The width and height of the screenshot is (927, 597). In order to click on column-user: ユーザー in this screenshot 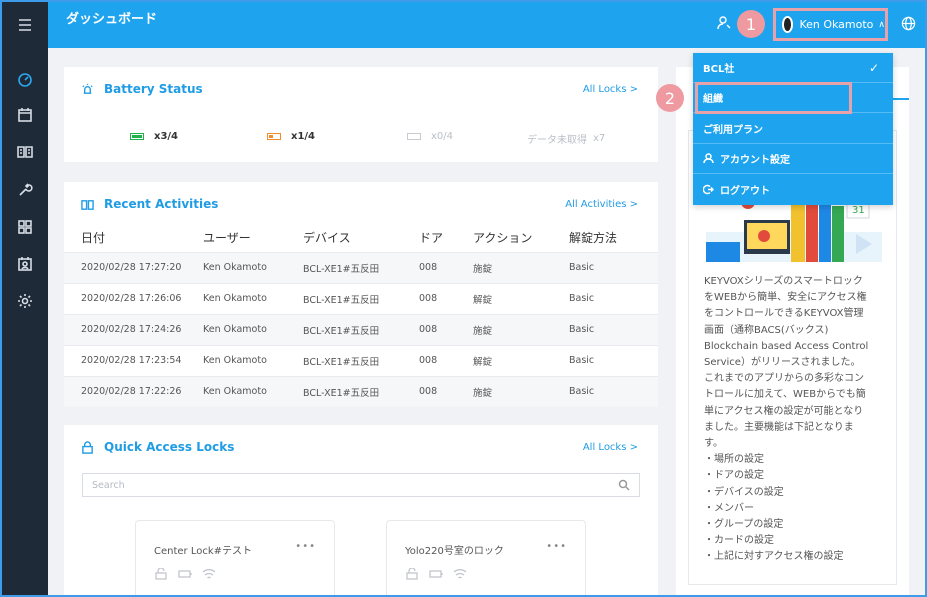, I will do `click(227, 238)`.